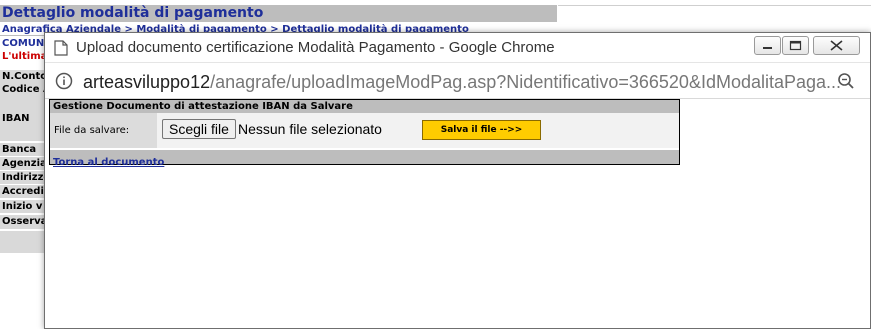 Image resolution: width=871 pixels, height=329 pixels. I want to click on minimize-button, so click(767, 45).